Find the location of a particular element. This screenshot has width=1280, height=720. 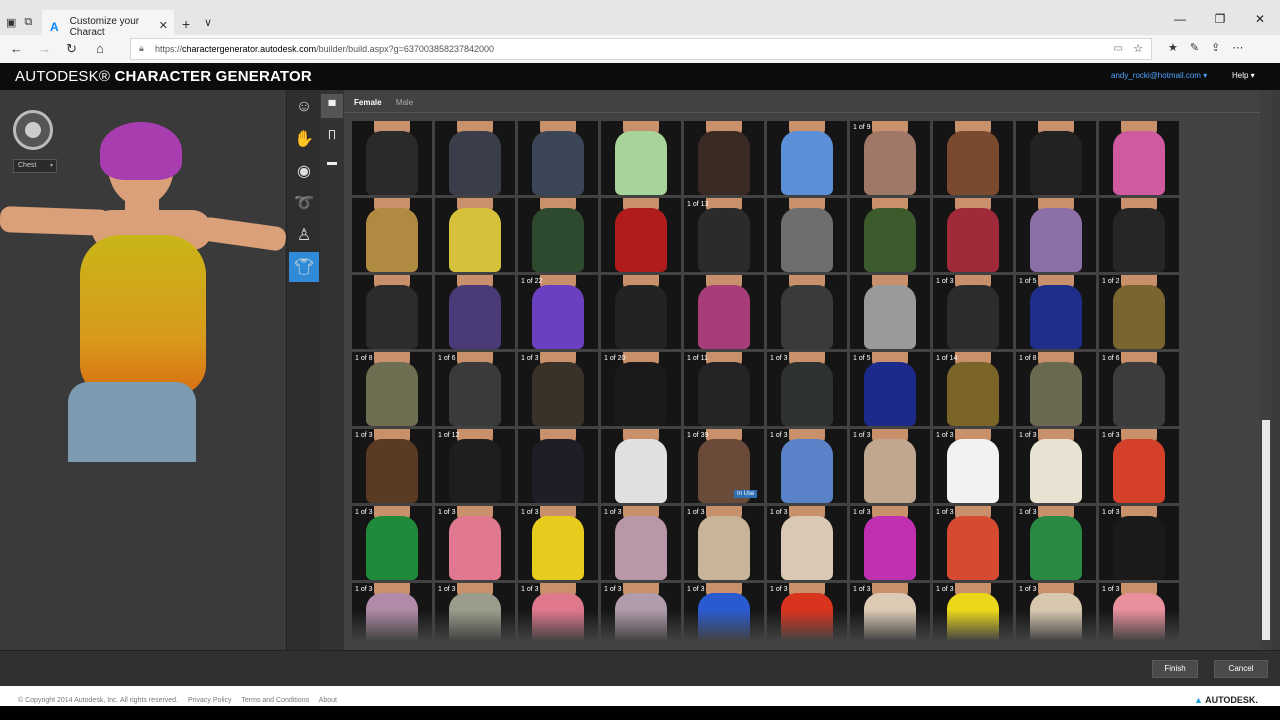

close-tab-icon: ✕ is located at coordinates (163, 25).